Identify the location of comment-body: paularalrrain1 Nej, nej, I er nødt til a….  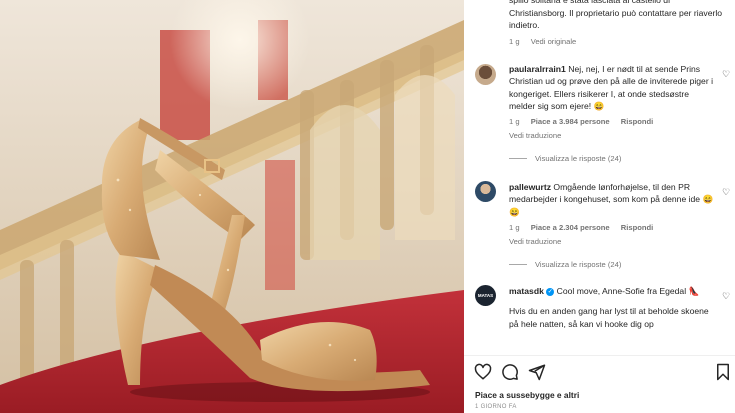
(613, 103).